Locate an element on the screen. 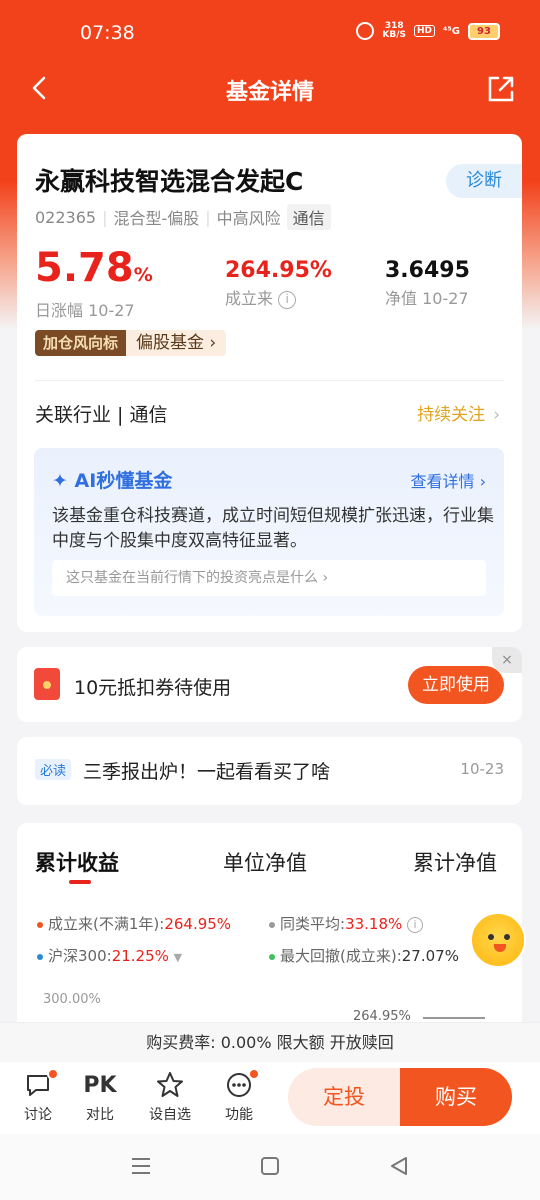  legend-hs300-label: 沪深300: is located at coordinates (80, 956).